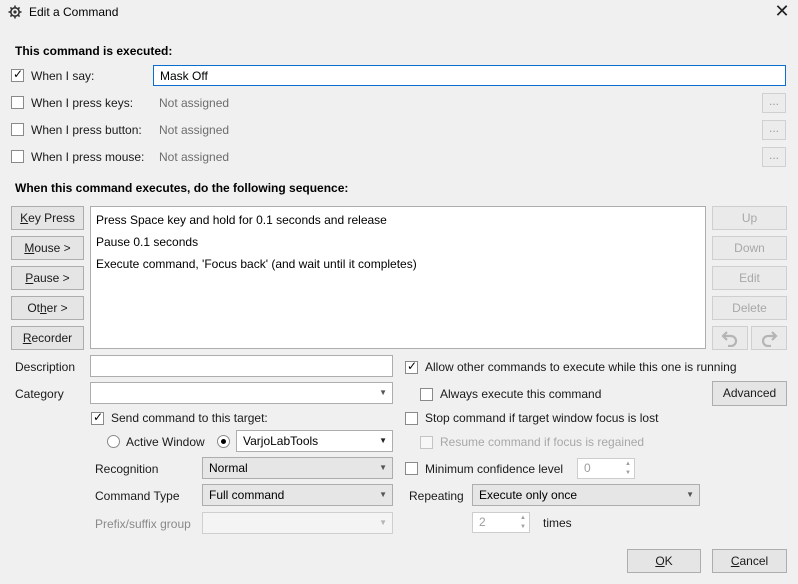 The width and height of the screenshot is (798, 584). What do you see at coordinates (297, 523) in the screenshot?
I see `prefix-suffix-group-combo: ▼` at bounding box center [297, 523].